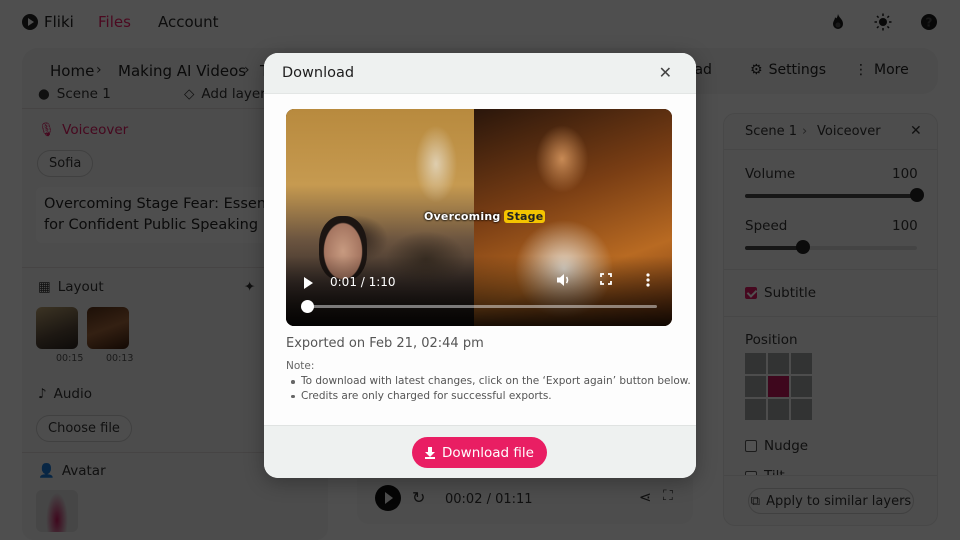 Image resolution: width=960 pixels, height=540 pixels. I want to click on volume-icon, so click(564, 282).